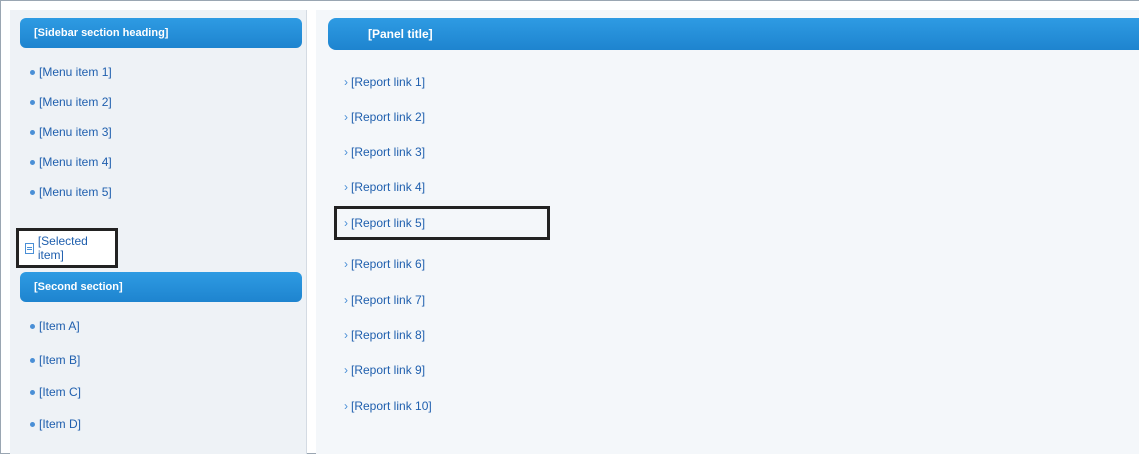 This screenshot has width=1139, height=454. What do you see at coordinates (161, 33) in the screenshot?
I see `sidebar-header: [Sidebar section heading]` at bounding box center [161, 33].